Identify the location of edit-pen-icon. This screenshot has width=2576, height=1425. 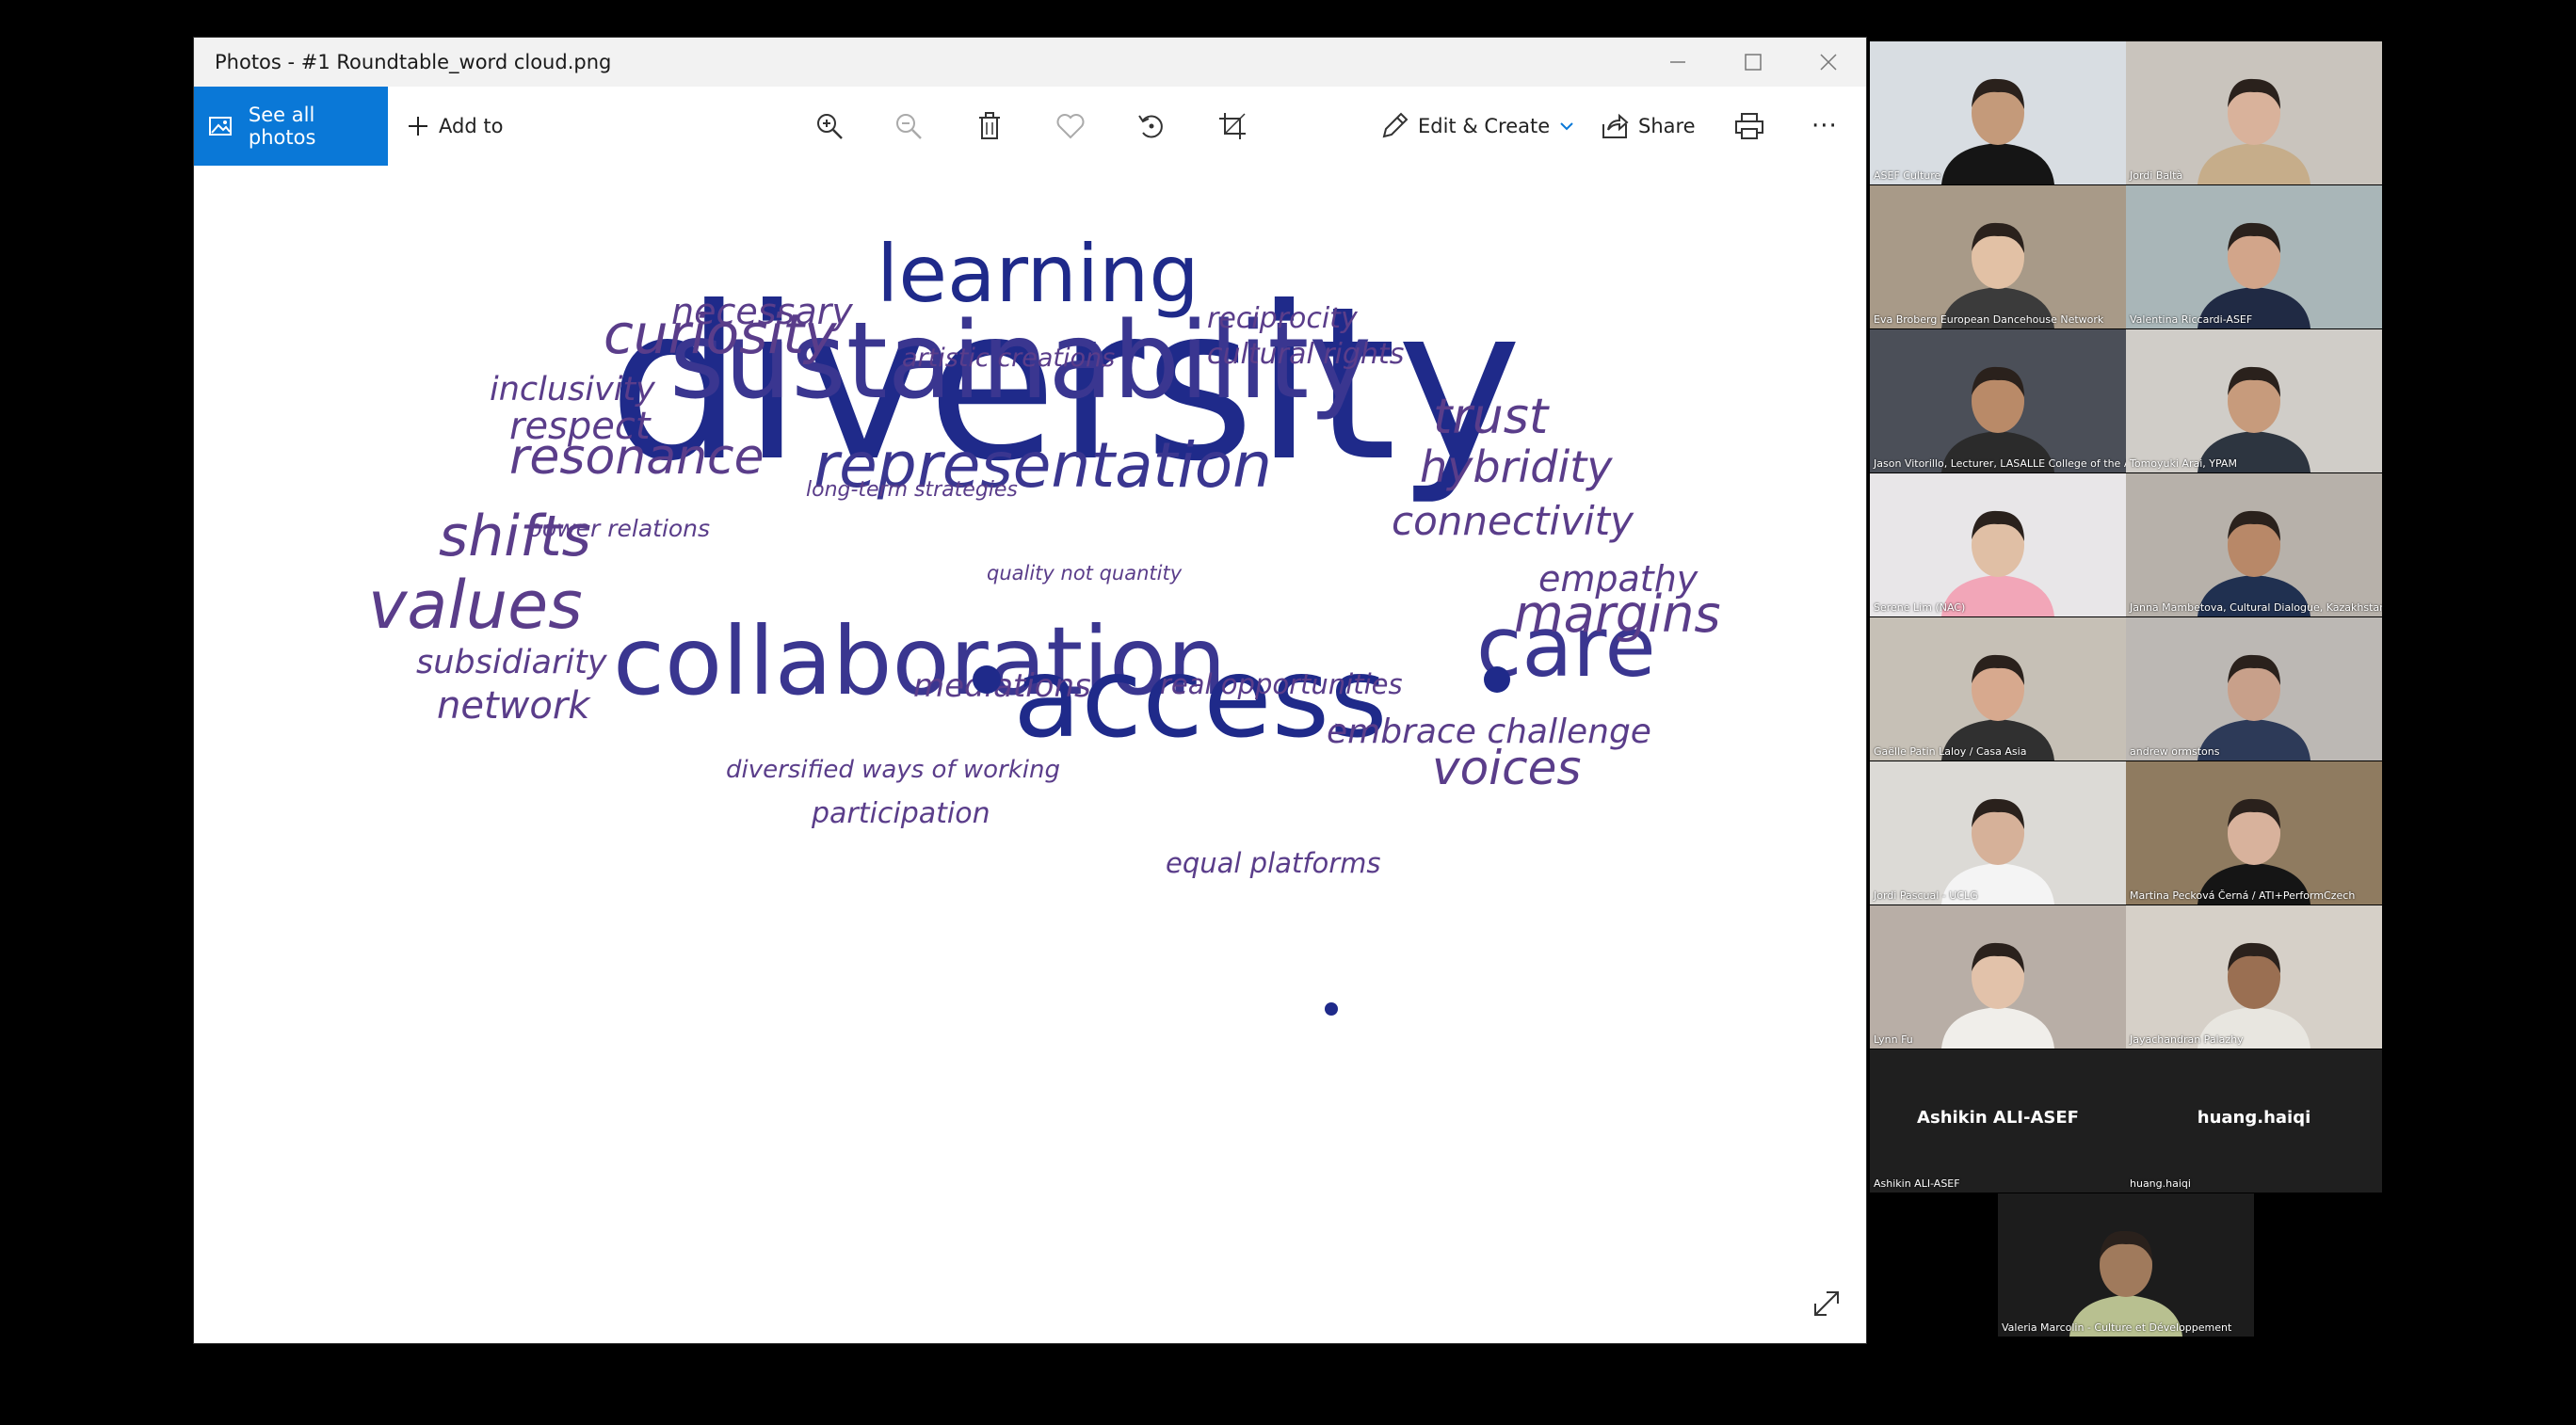
(1395, 125).